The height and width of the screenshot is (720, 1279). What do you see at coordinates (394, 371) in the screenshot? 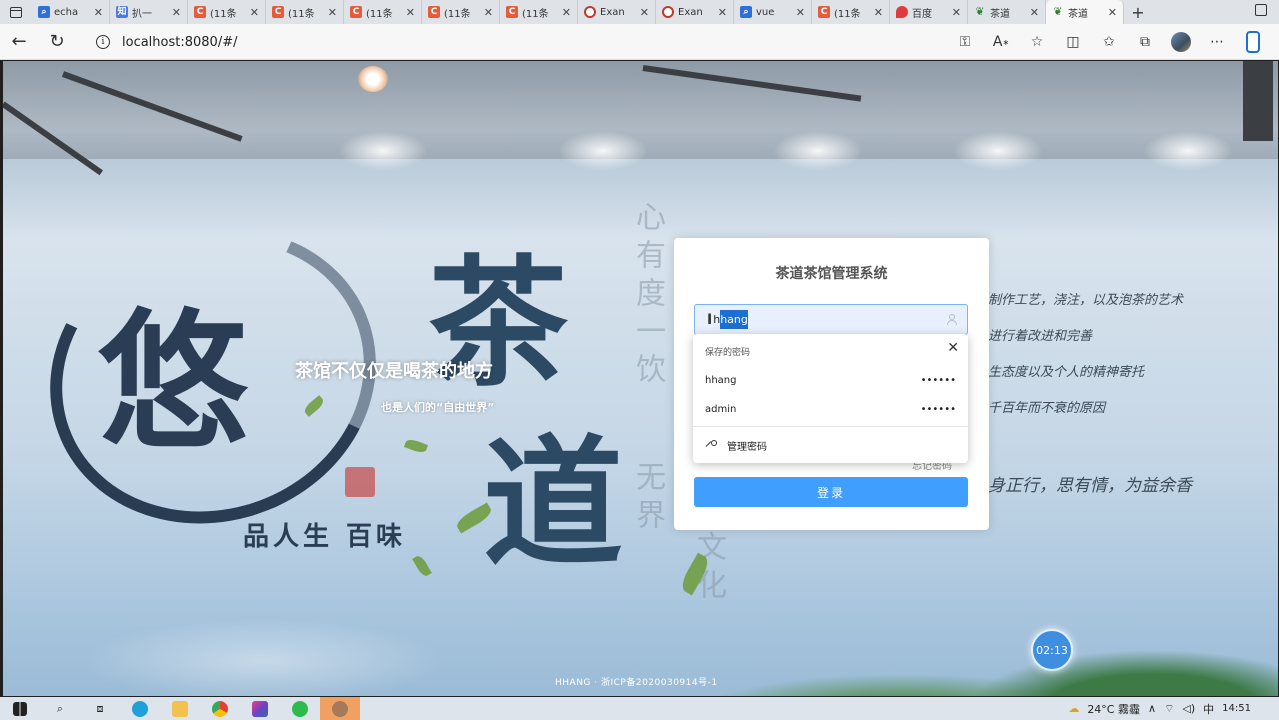
I see `slogan-main: 茶馆不仅仅是喝茶的地方` at bounding box center [394, 371].